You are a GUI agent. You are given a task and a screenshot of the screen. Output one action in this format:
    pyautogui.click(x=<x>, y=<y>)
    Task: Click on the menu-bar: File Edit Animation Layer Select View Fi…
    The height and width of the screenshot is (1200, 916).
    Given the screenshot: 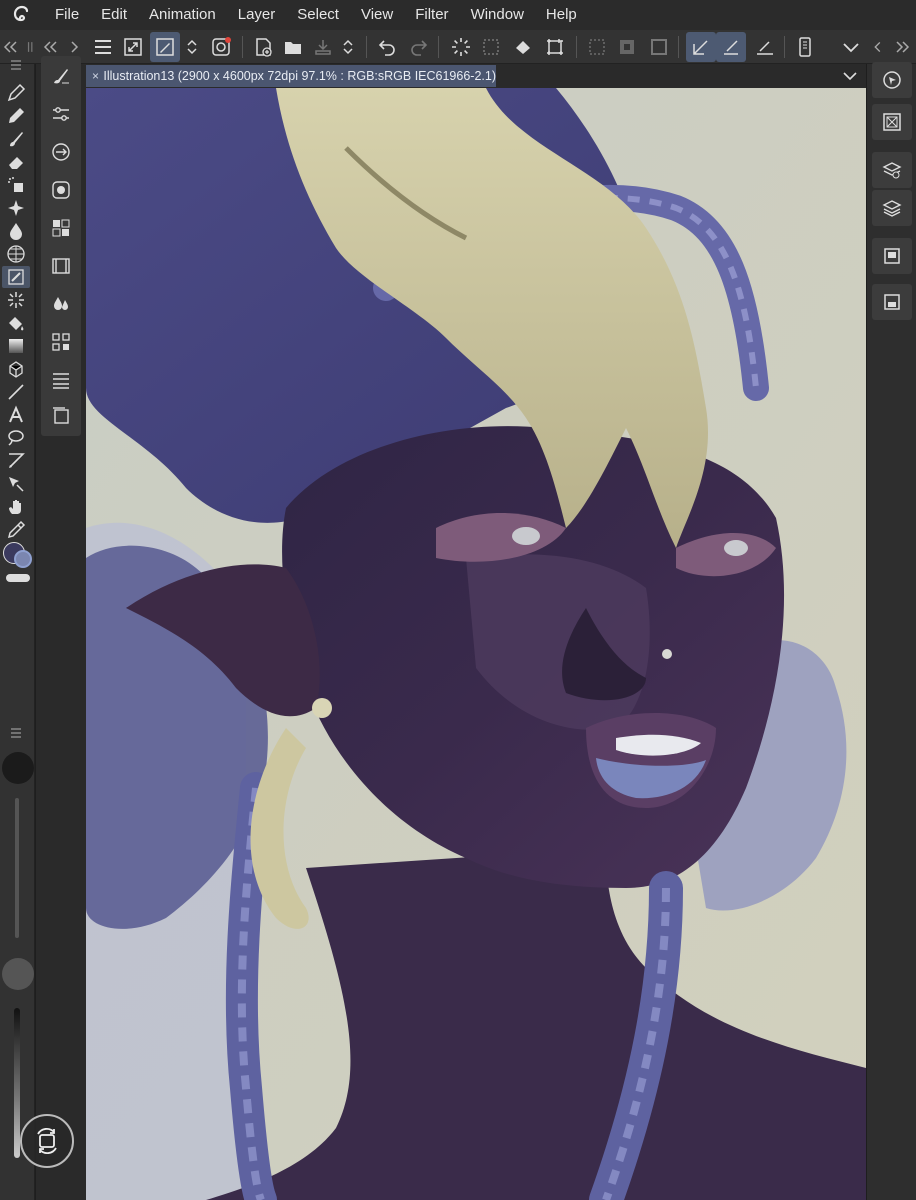 What is the action you would take?
    pyautogui.click(x=458, y=15)
    